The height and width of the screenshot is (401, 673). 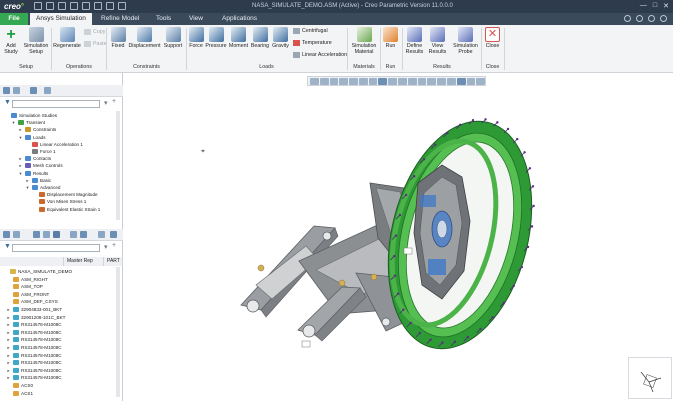 I want to click on tab-refine-model: Refine Model, so click(x=120, y=19).